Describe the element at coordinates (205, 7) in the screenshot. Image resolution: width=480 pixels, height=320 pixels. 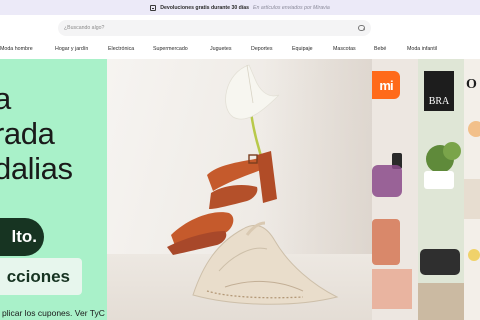
I see `promo-strong-text: Devoluciones gratis durante 30 días` at that location.